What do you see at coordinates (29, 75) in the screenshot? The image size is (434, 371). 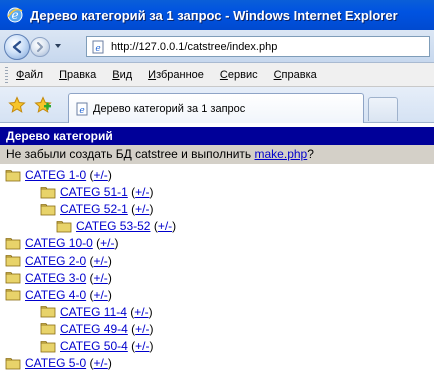 I see `menu-file: Файл` at bounding box center [29, 75].